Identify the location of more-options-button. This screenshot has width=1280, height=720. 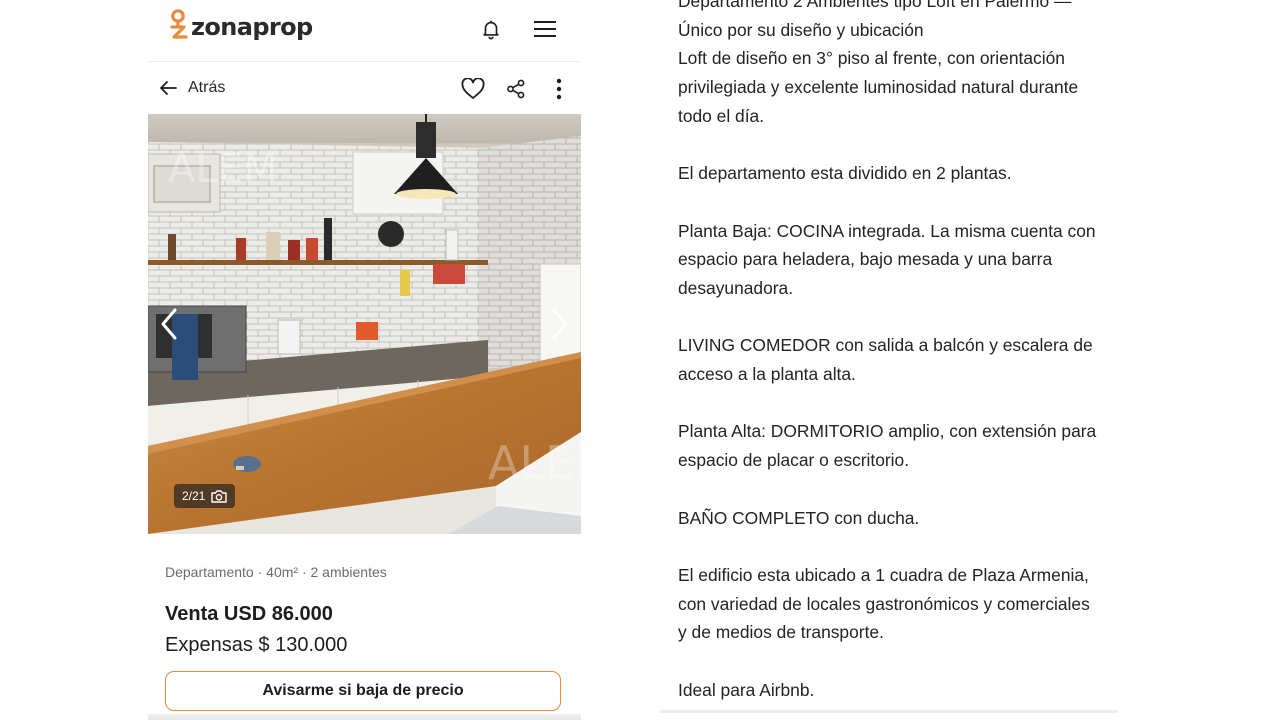
(559, 89).